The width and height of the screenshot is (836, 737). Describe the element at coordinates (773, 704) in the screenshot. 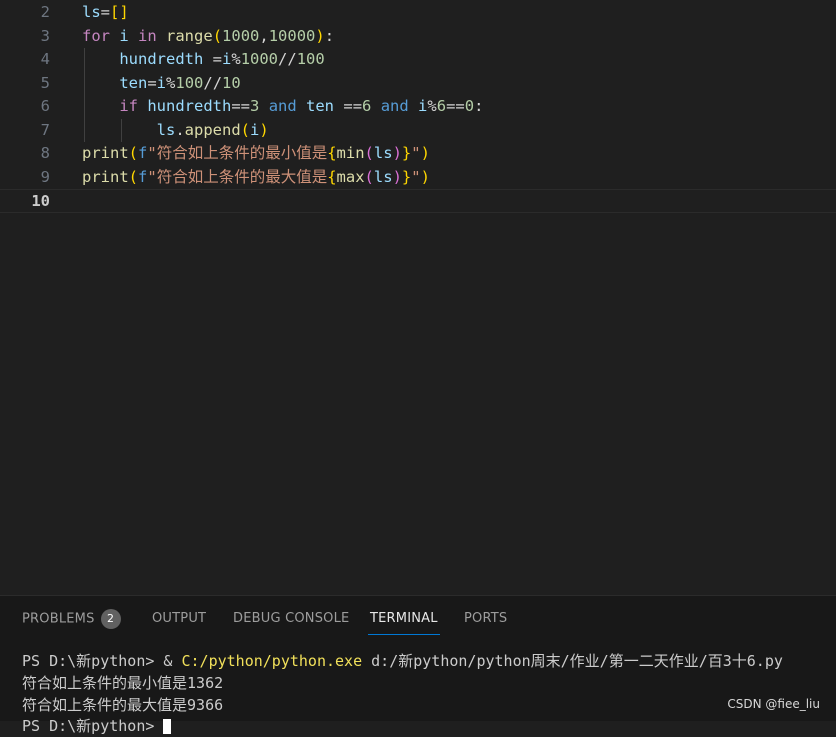

I see `watermark: CSDN @fiee_liu` at that location.